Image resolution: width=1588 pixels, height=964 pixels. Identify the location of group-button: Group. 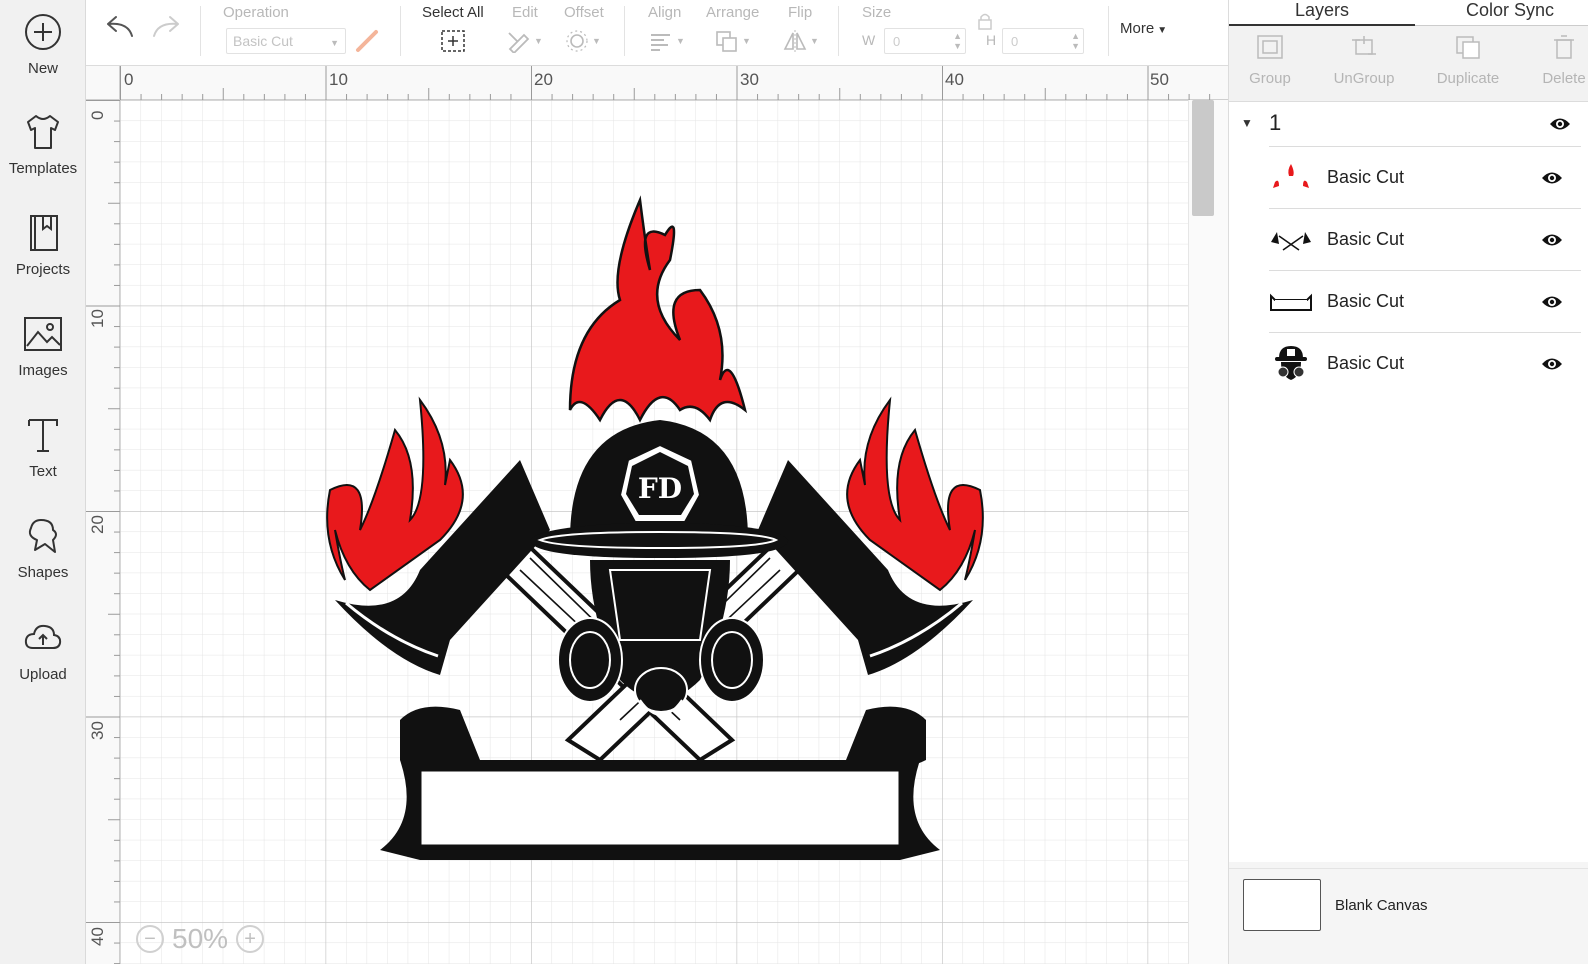
(1270, 60).